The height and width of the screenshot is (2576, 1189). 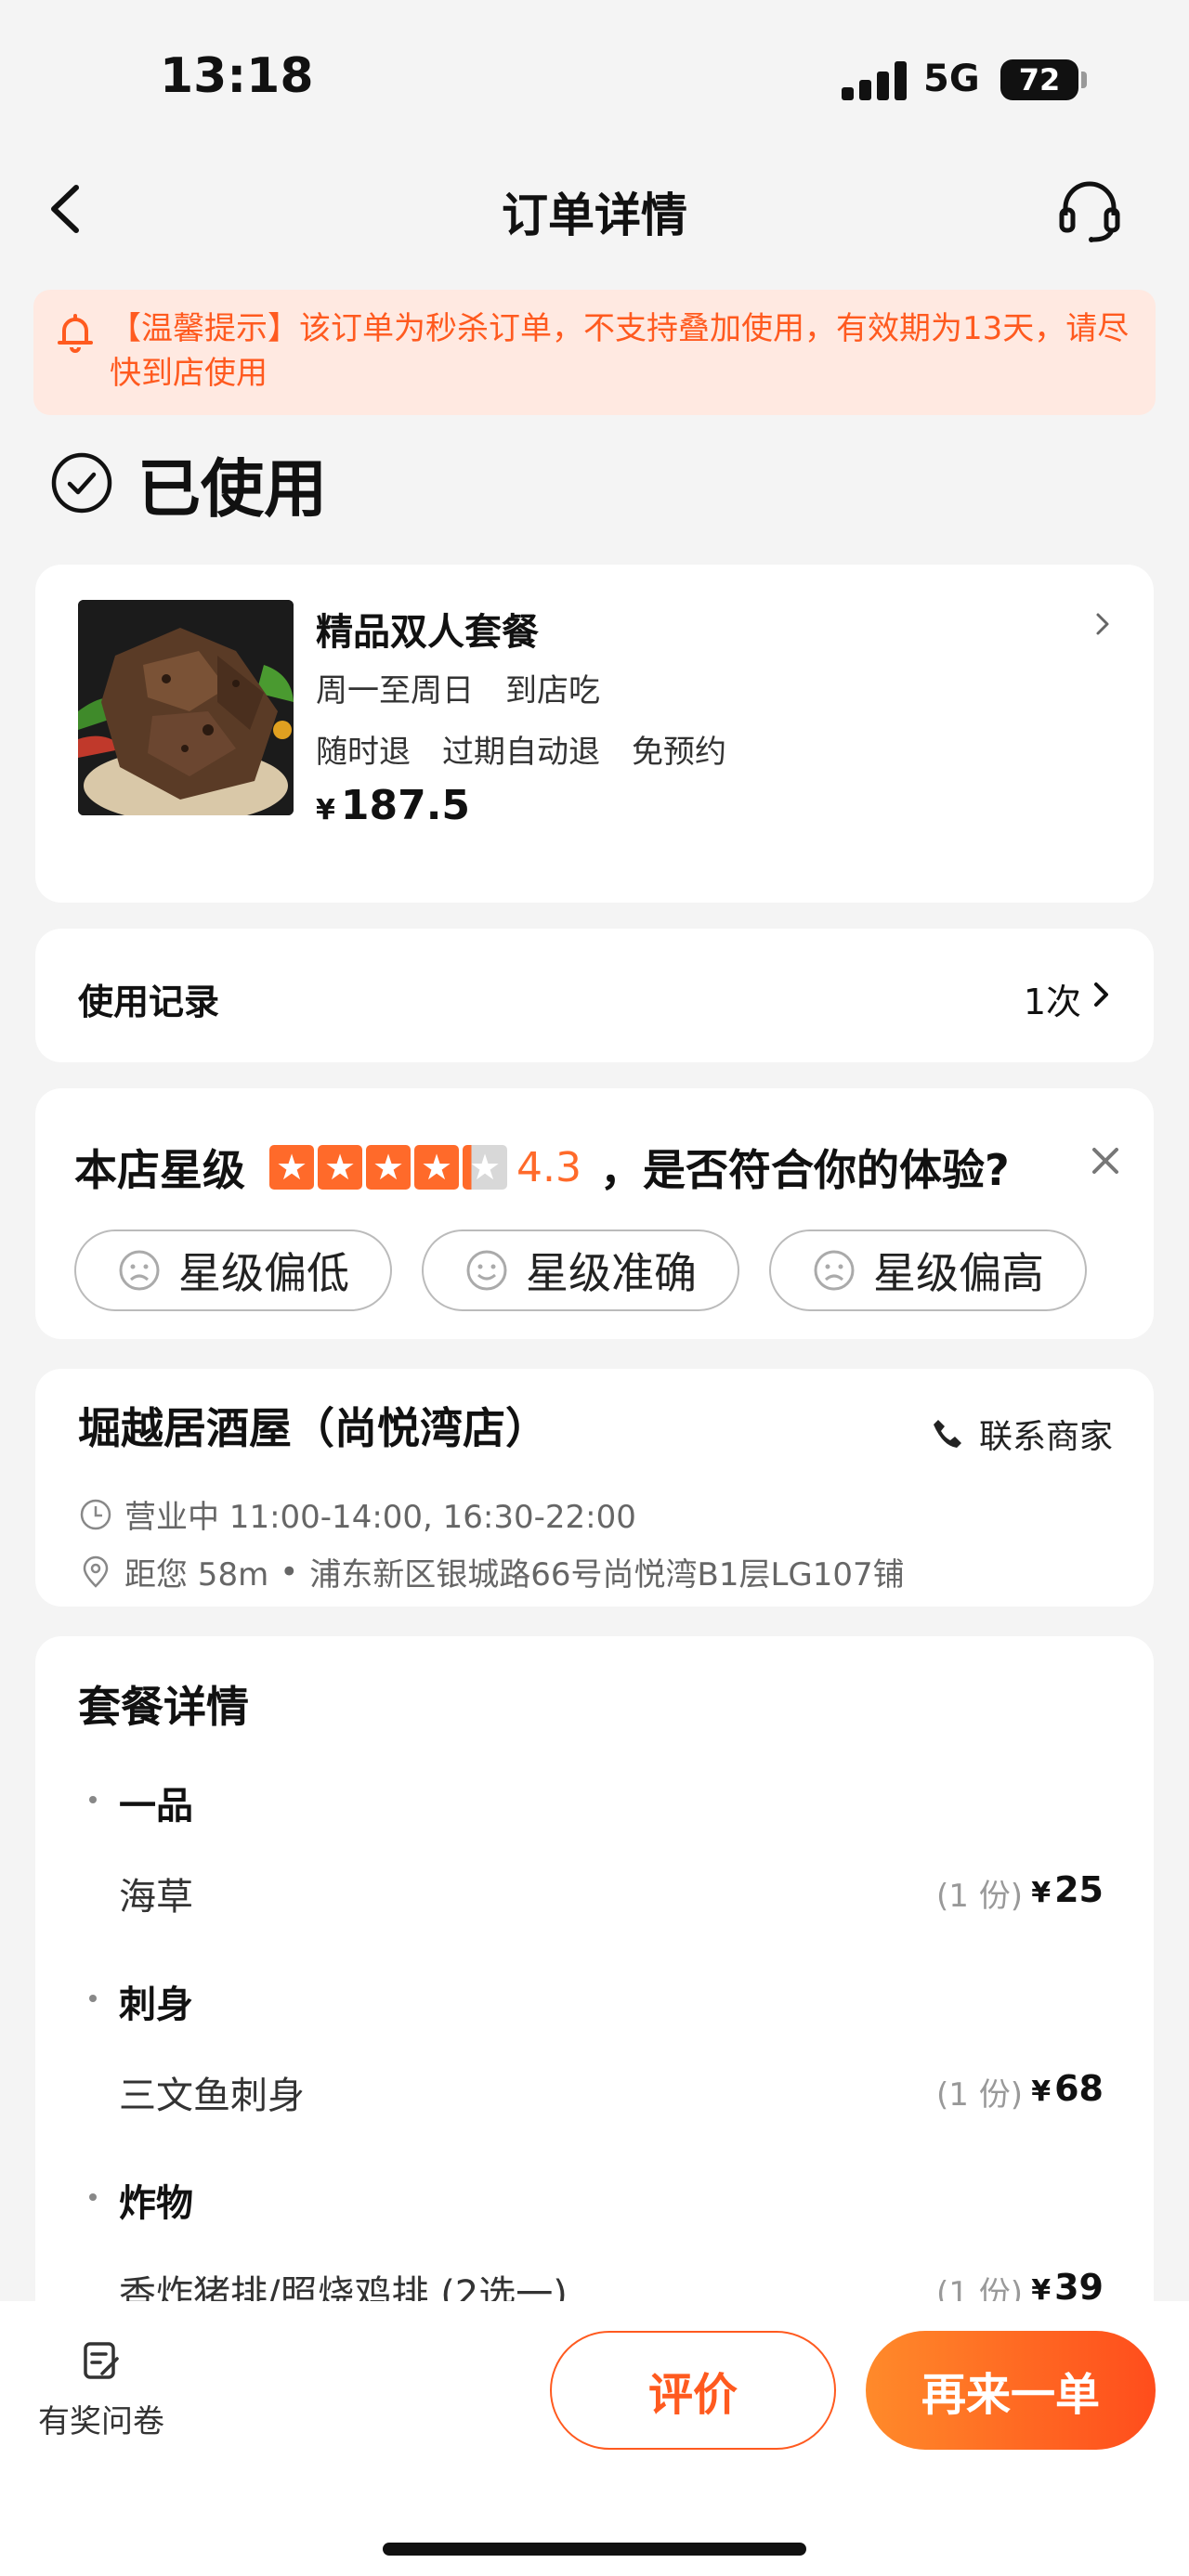 I want to click on product-price: ¥187.5, so click(x=393, y=805).